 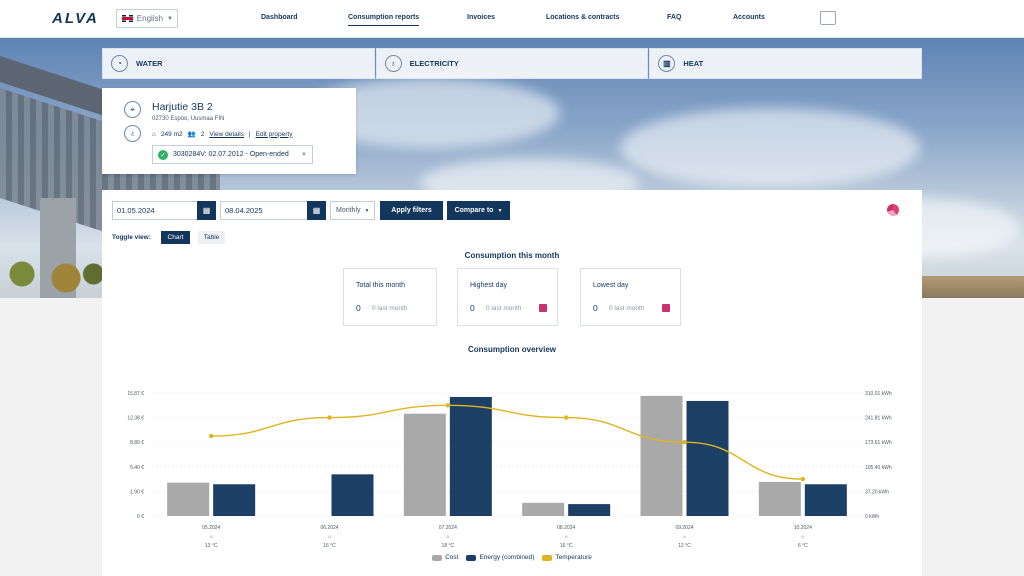 I want to click on water-meter-icon: ◔, so click(x=119, y=63).